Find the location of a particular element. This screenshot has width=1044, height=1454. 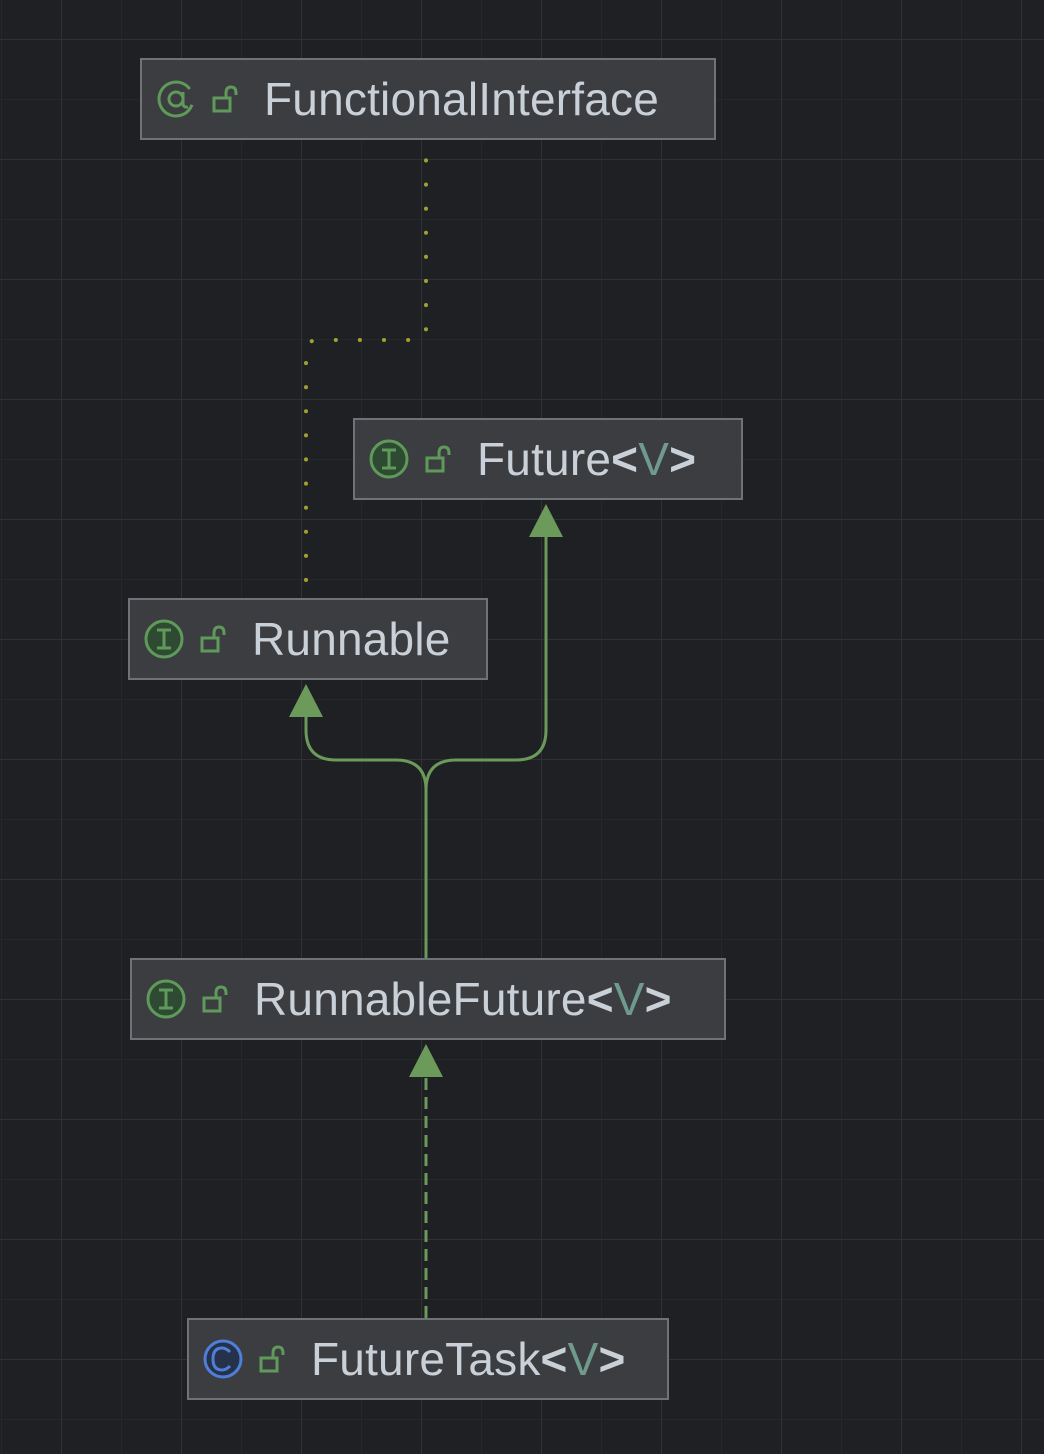

edge-runnable-to-functional-interface is located at coordinates (366, 363).